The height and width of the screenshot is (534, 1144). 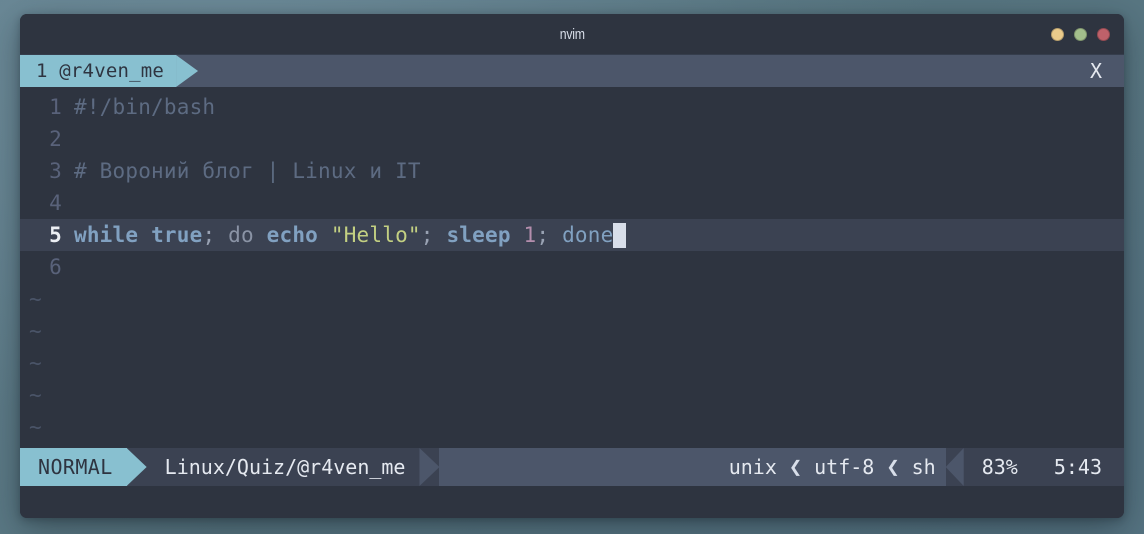 What do you see at coordinates (478, 234) in the screenshot?
I see `code-token: sleep` at bounding box center [478, 234].